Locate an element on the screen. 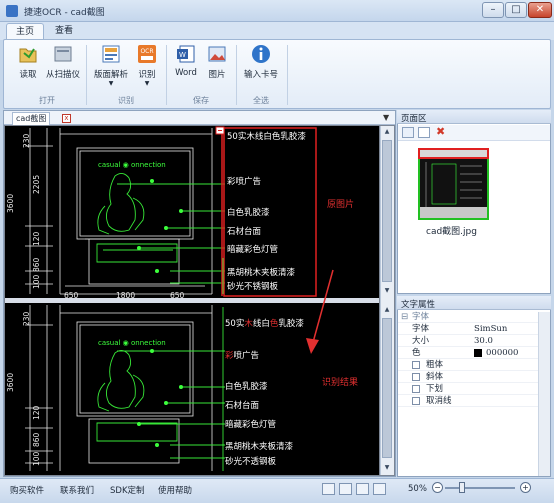 Image resolution: width=554 pixels, height=503 pixels. layout-icon is located at coordinates (111, 54).